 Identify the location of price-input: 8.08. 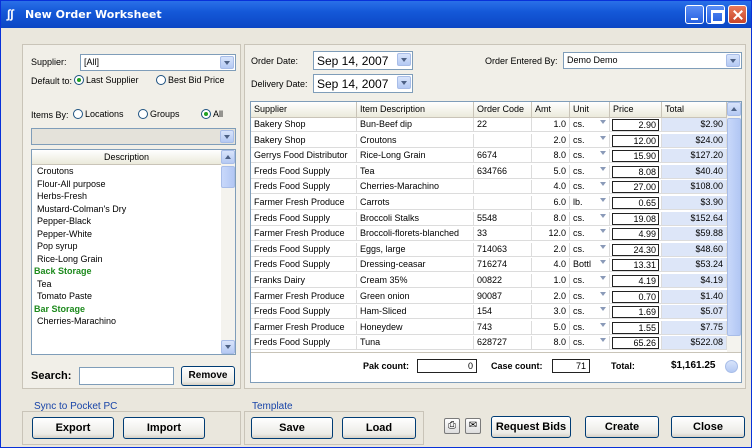
(635, 171).